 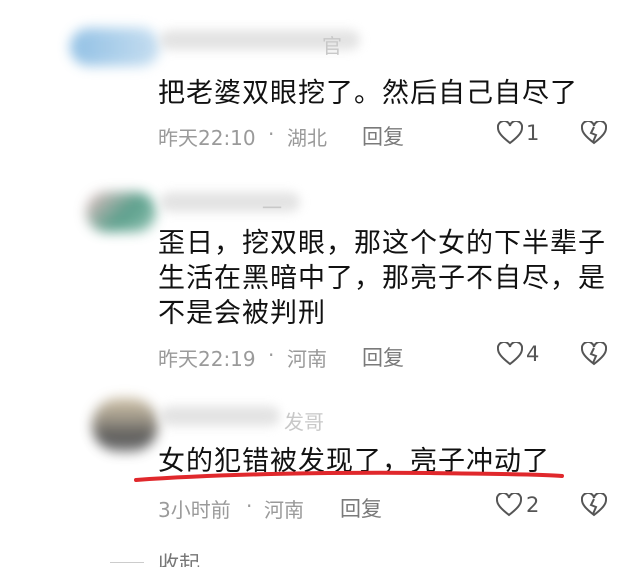 I want to click on comment-time: 昨天22:10, so click(x=207, y=138).